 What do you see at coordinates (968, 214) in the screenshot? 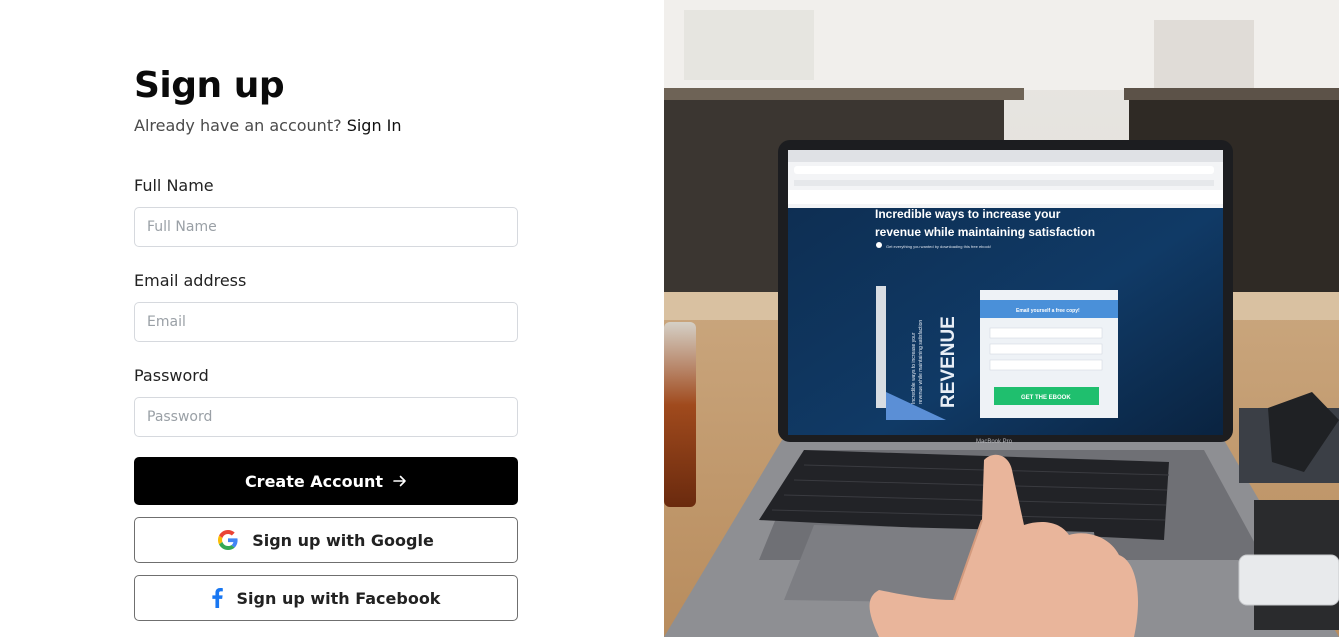
I see `screen-headline-1: Incredible ways to increase your` at bounding box center [968, 214].